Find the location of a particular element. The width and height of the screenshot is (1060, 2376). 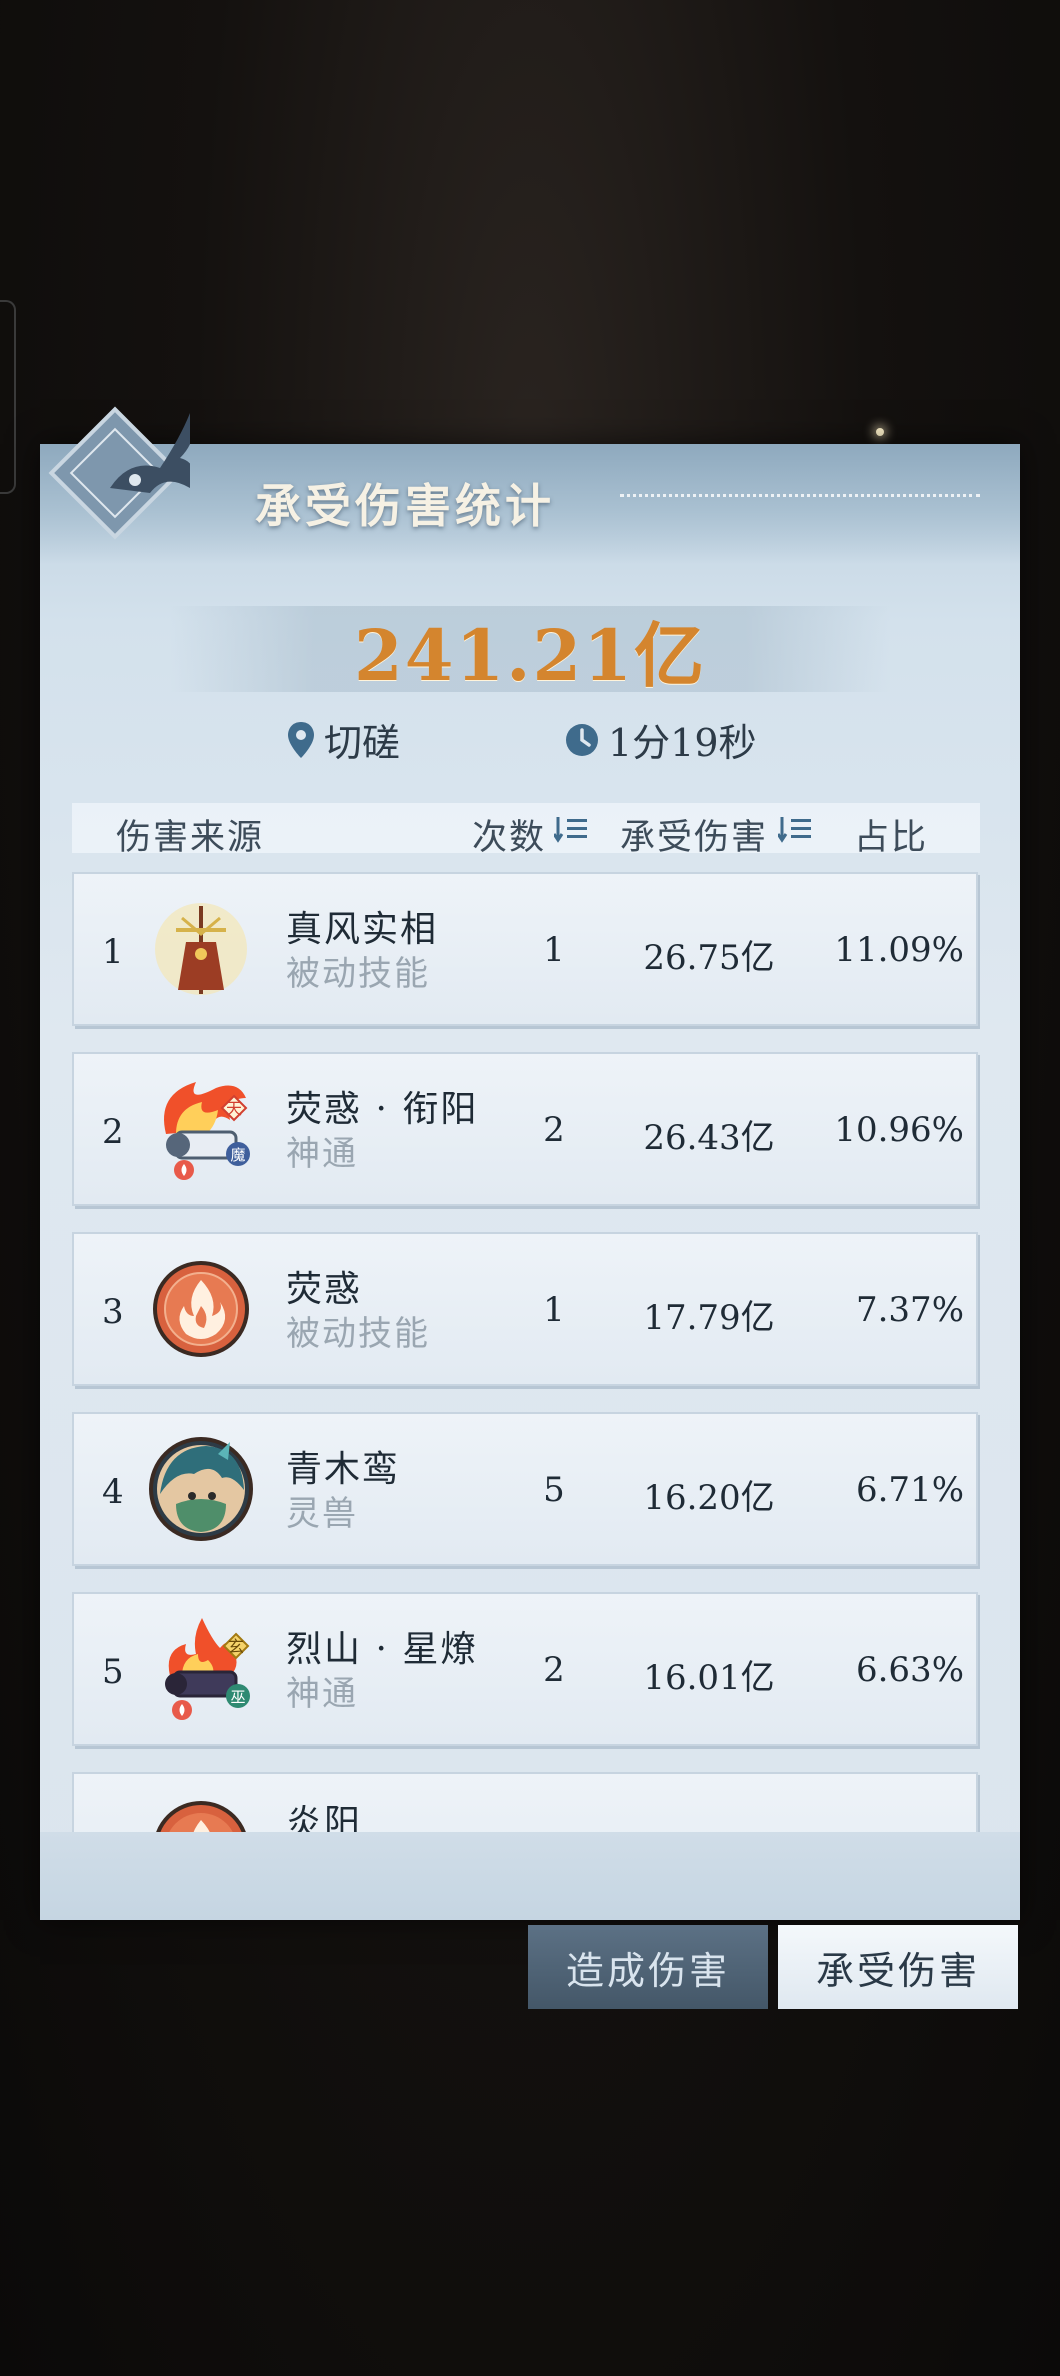

col-damage: 承受伤害 is located at coordinates (694, 834).